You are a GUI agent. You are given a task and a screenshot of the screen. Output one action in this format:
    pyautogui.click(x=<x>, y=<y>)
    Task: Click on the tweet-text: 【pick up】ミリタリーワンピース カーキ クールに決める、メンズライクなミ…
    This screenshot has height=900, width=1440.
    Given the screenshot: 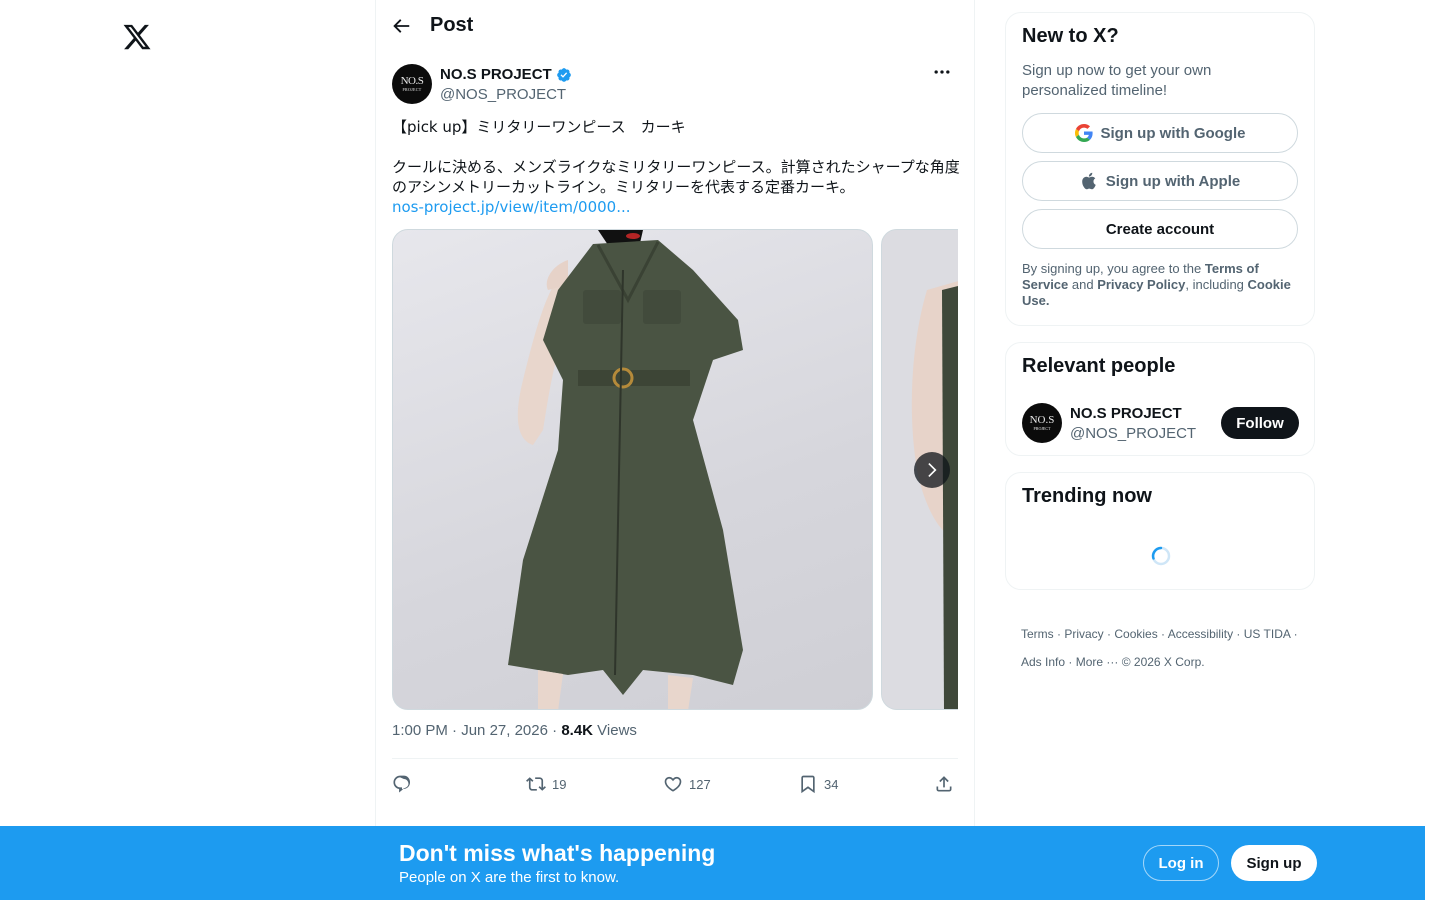 What is the action you would take?
    pyautogui.click(x=676, y=167)
    